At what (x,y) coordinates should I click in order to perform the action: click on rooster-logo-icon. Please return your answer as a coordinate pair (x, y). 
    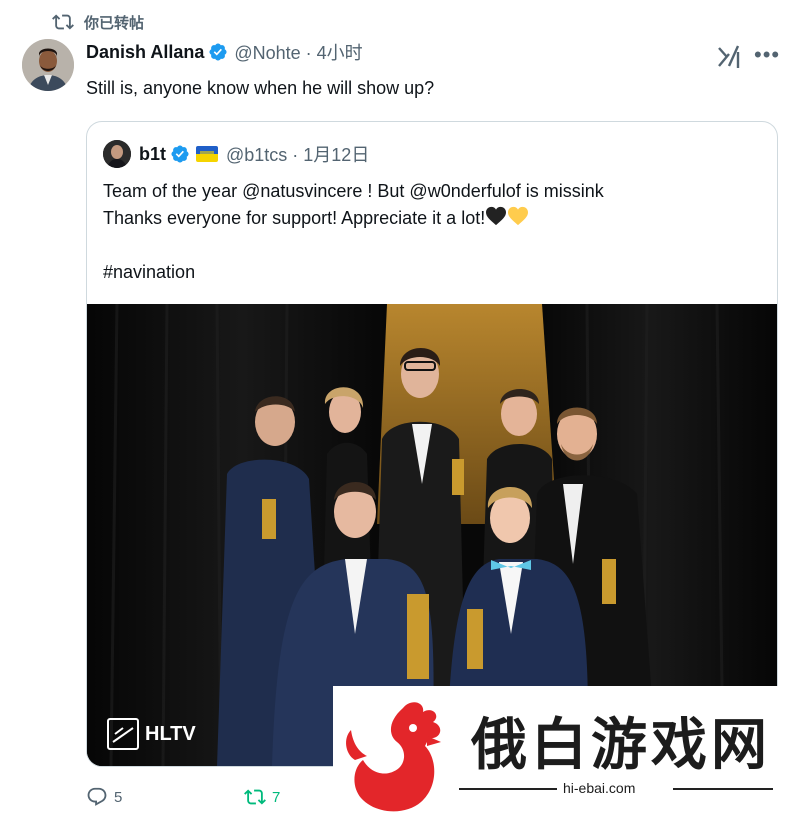
    Looking at the image, I should click on (393, 757).